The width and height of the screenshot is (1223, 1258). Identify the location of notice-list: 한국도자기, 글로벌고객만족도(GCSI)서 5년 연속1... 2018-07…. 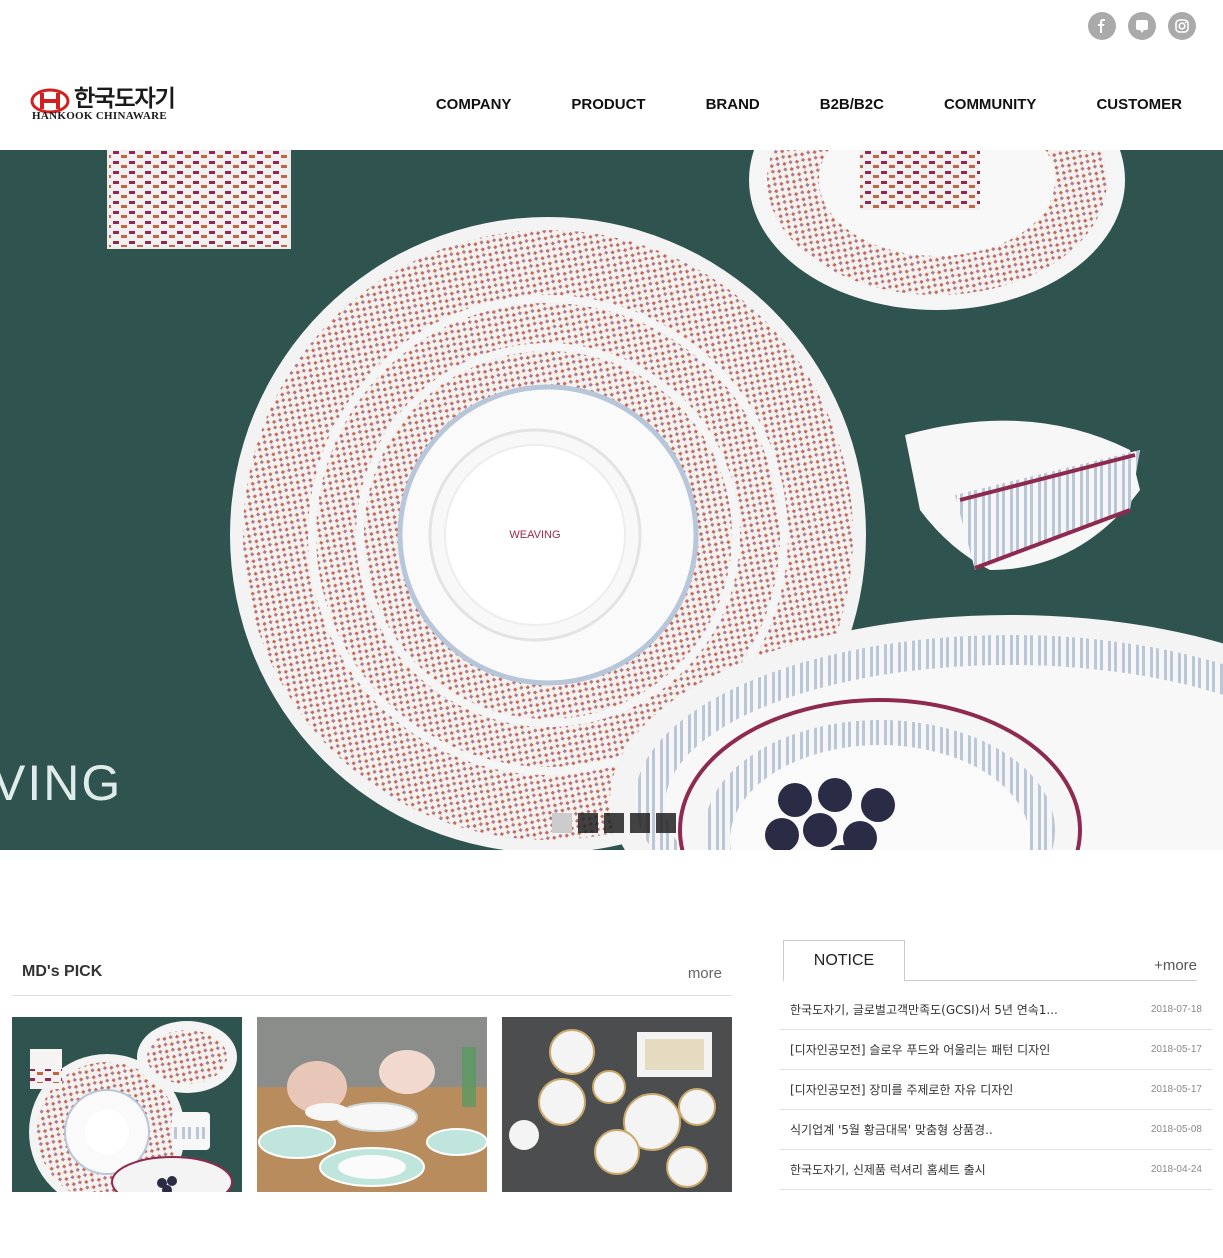
(996, 1090).